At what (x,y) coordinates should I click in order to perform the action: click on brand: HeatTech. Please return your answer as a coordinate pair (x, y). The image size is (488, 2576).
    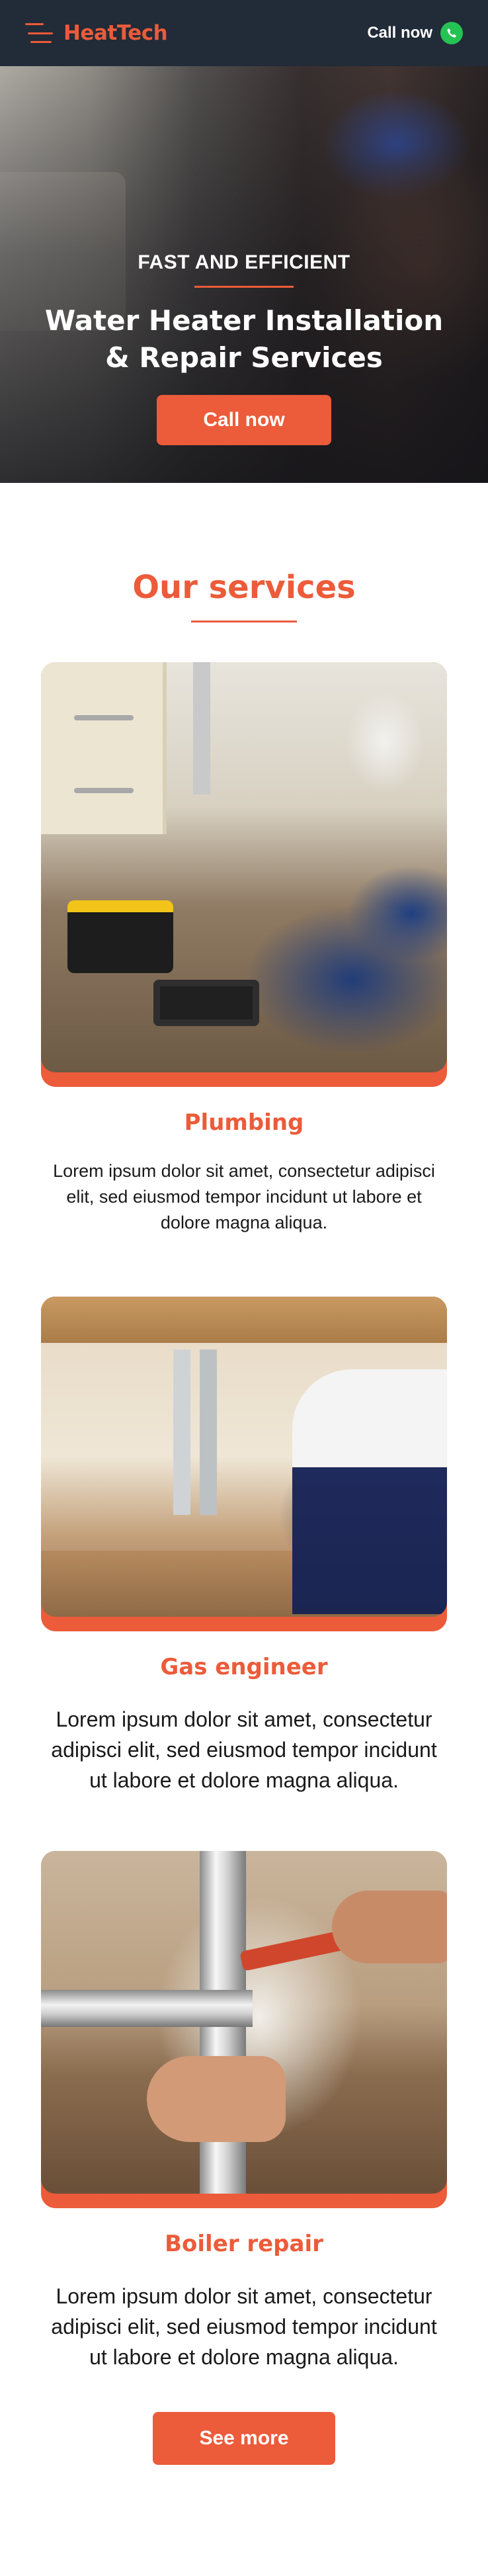
    Looking at the image, I should click on (97, 33).